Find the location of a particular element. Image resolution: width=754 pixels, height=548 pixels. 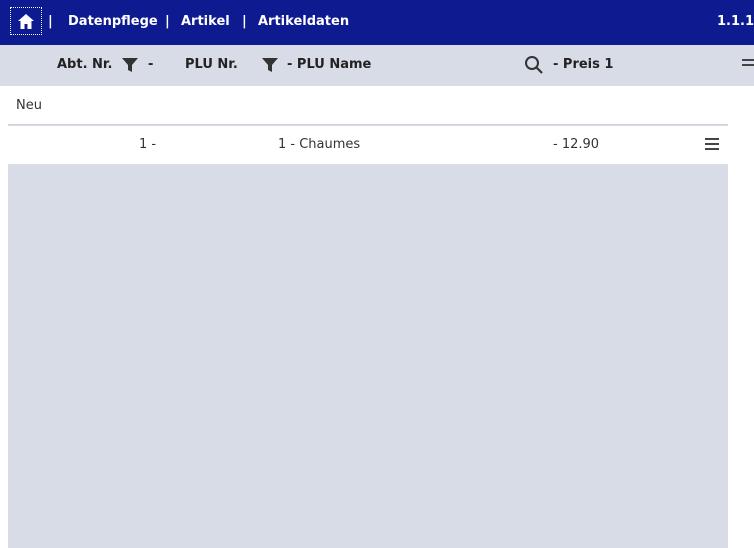

new-label: Neu is located at coordinates (29, 105).